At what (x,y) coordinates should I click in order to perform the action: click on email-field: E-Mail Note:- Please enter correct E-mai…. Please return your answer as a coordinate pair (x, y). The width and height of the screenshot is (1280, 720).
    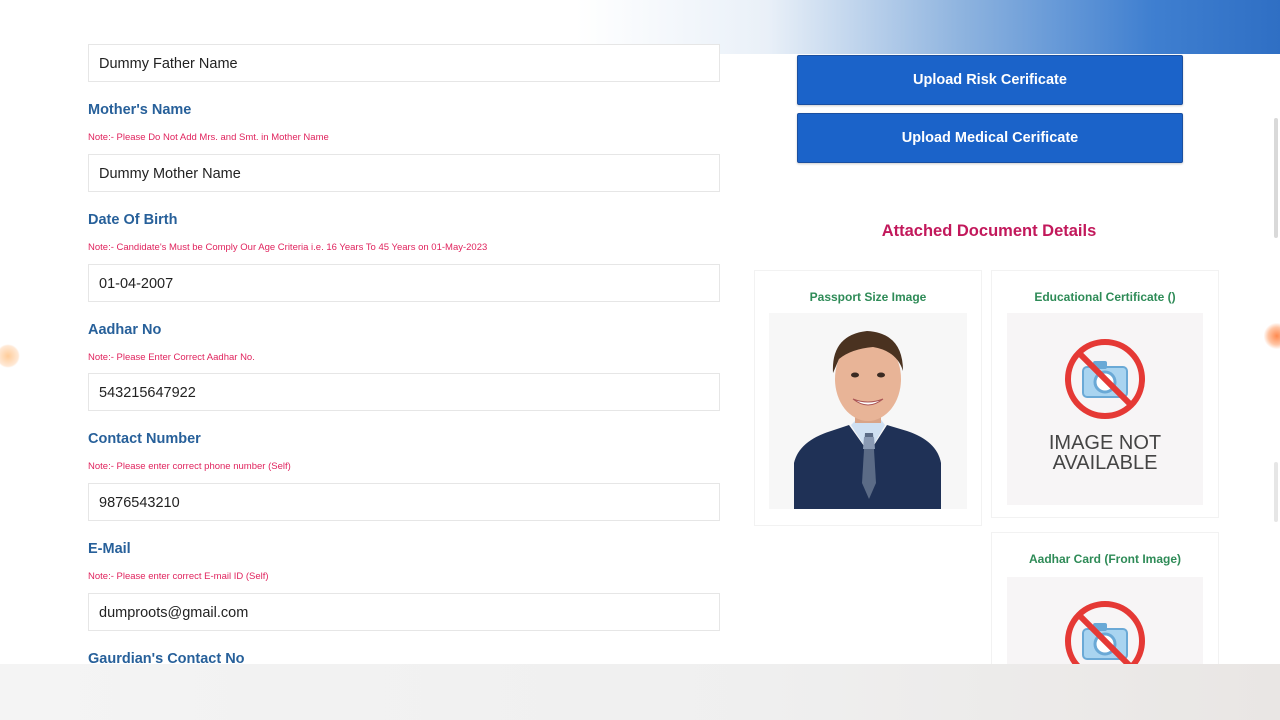
    Looking at the image, I should click on (405, 561).